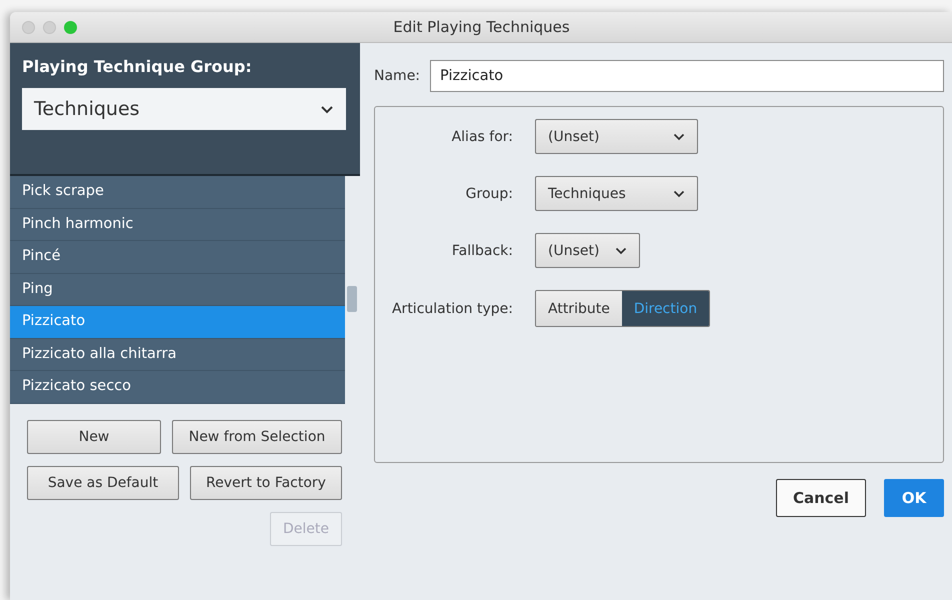 The image size is (952, 600). Describe the element at coordinates (481, 136) in the screenshot. I see `property-label: Alias for:` at that location.